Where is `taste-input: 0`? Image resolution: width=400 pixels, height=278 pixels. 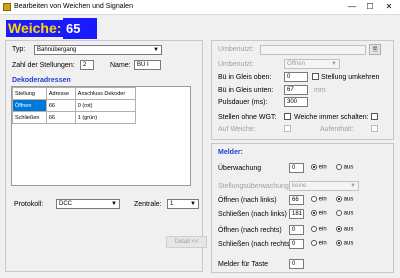
taste-input: 0 is located at coordinates (296, 264).